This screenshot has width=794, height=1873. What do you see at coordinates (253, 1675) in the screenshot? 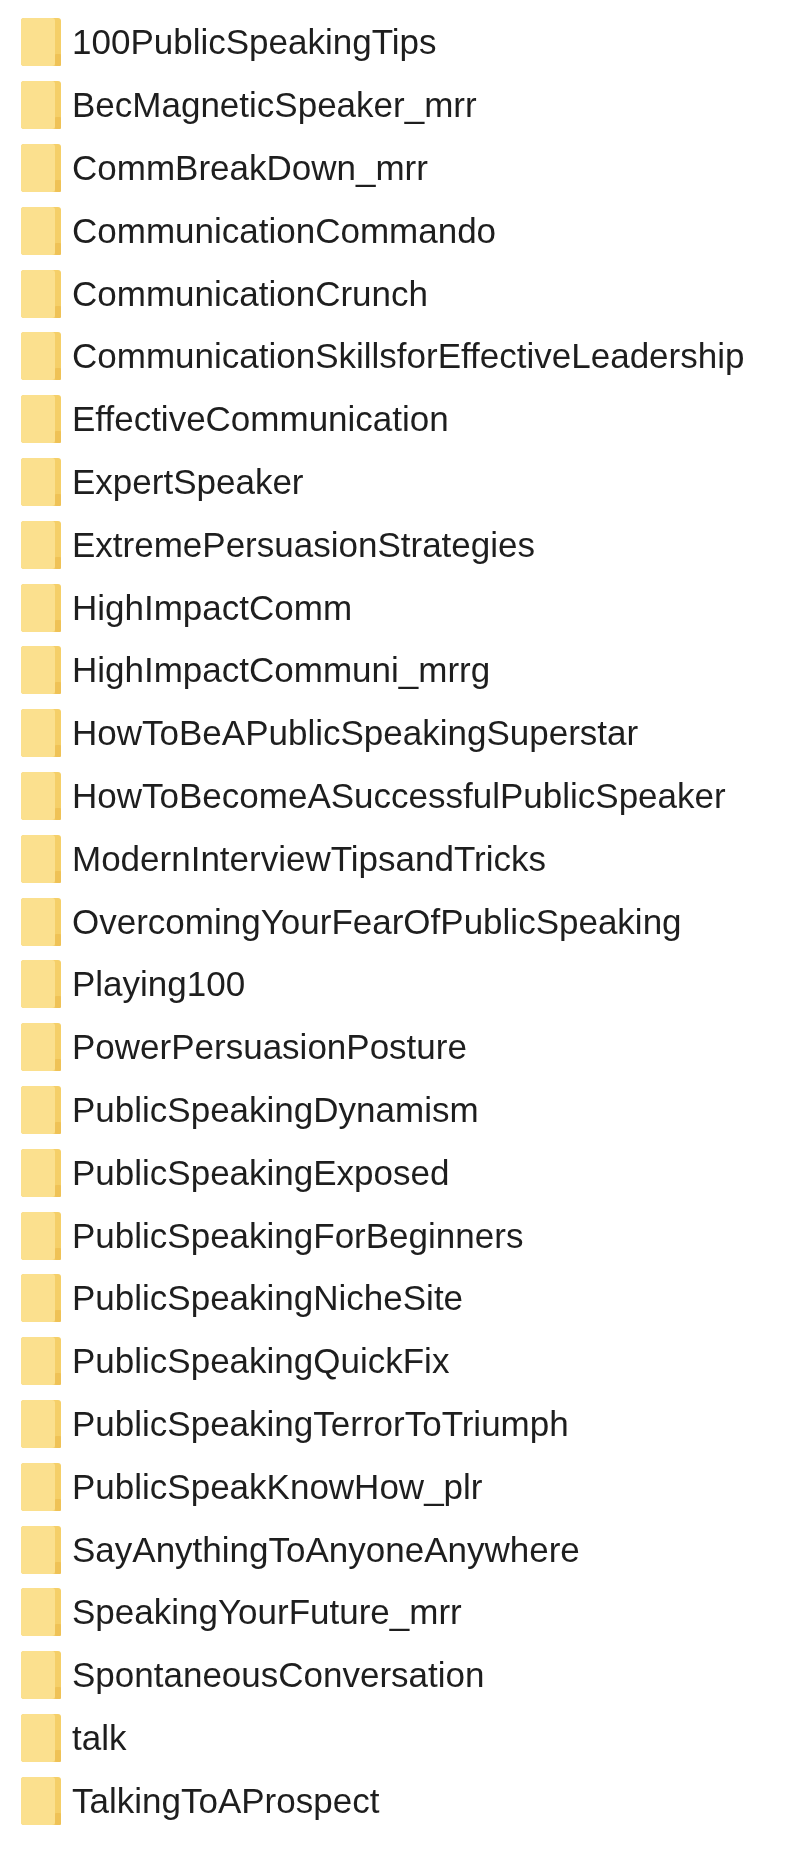
I see `folder-item: SpontaneousConversation` at bounding box center [253, 1675].